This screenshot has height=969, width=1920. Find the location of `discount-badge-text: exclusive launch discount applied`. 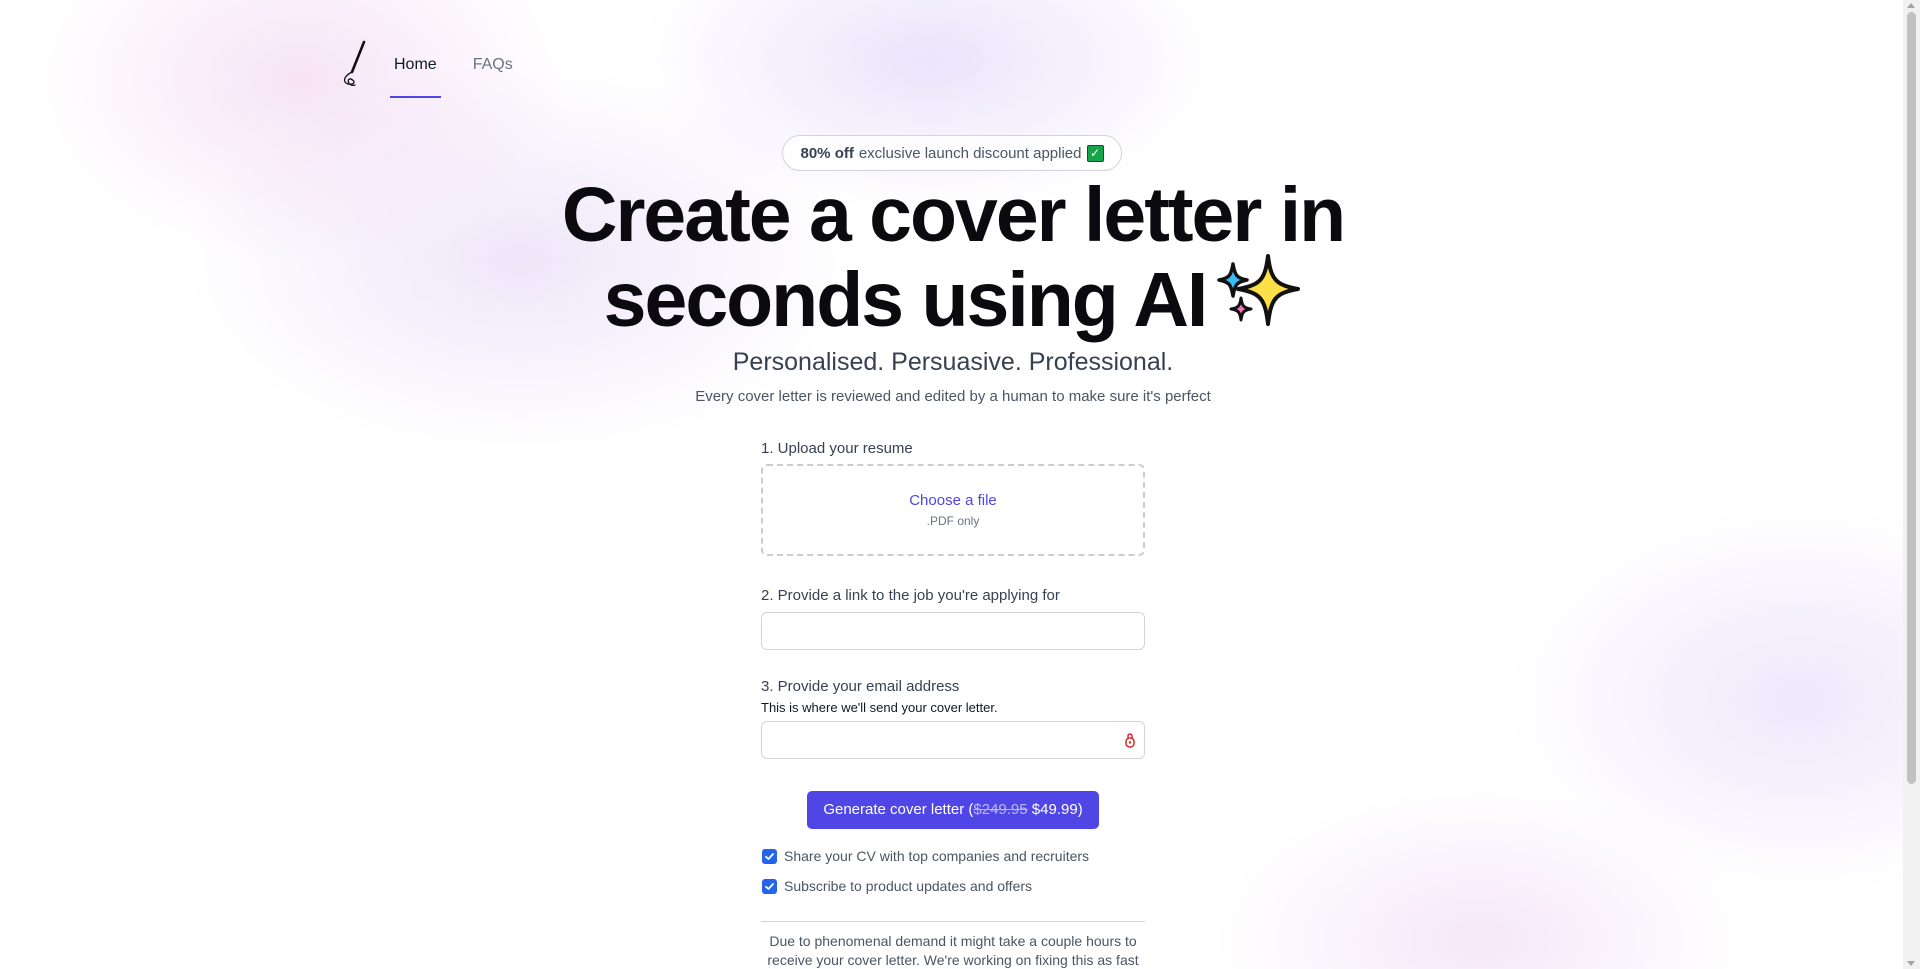

discount-badge-text: exclusive launch discount applied is located at coordinates (970, 153).